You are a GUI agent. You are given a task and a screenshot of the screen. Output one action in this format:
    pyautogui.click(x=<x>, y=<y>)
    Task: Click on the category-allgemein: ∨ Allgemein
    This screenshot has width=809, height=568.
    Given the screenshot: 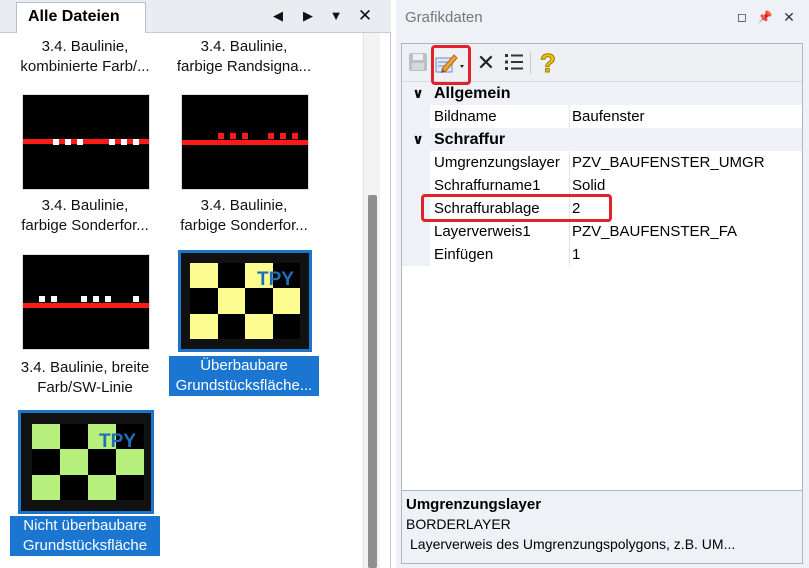 What is the action you would take?
    pyautogui.click(x=602, y=93)
    